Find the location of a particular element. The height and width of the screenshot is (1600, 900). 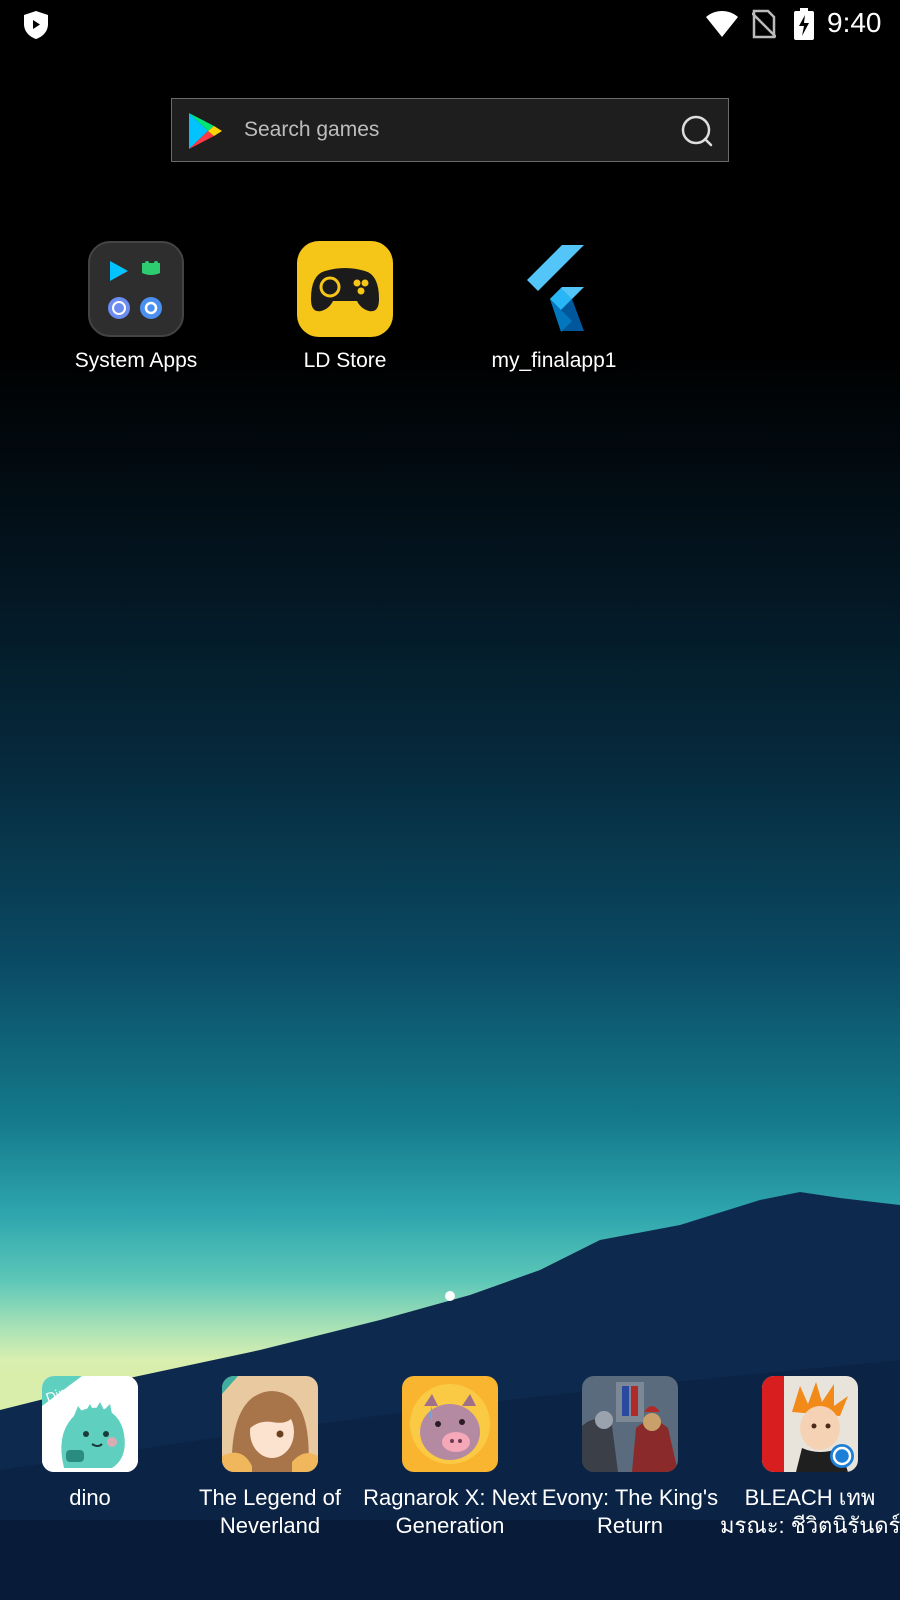

status-bar: 9:40 is located at coordinates (450, 25).